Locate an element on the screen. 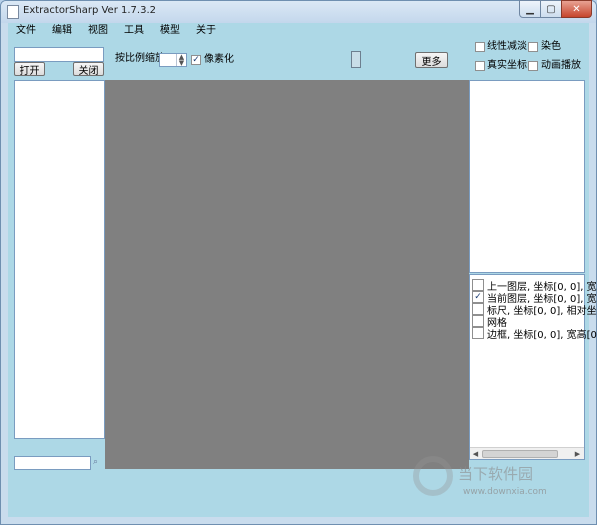 This screenshot has height=525, width=597. path-input is located at coordinates (59, 54).